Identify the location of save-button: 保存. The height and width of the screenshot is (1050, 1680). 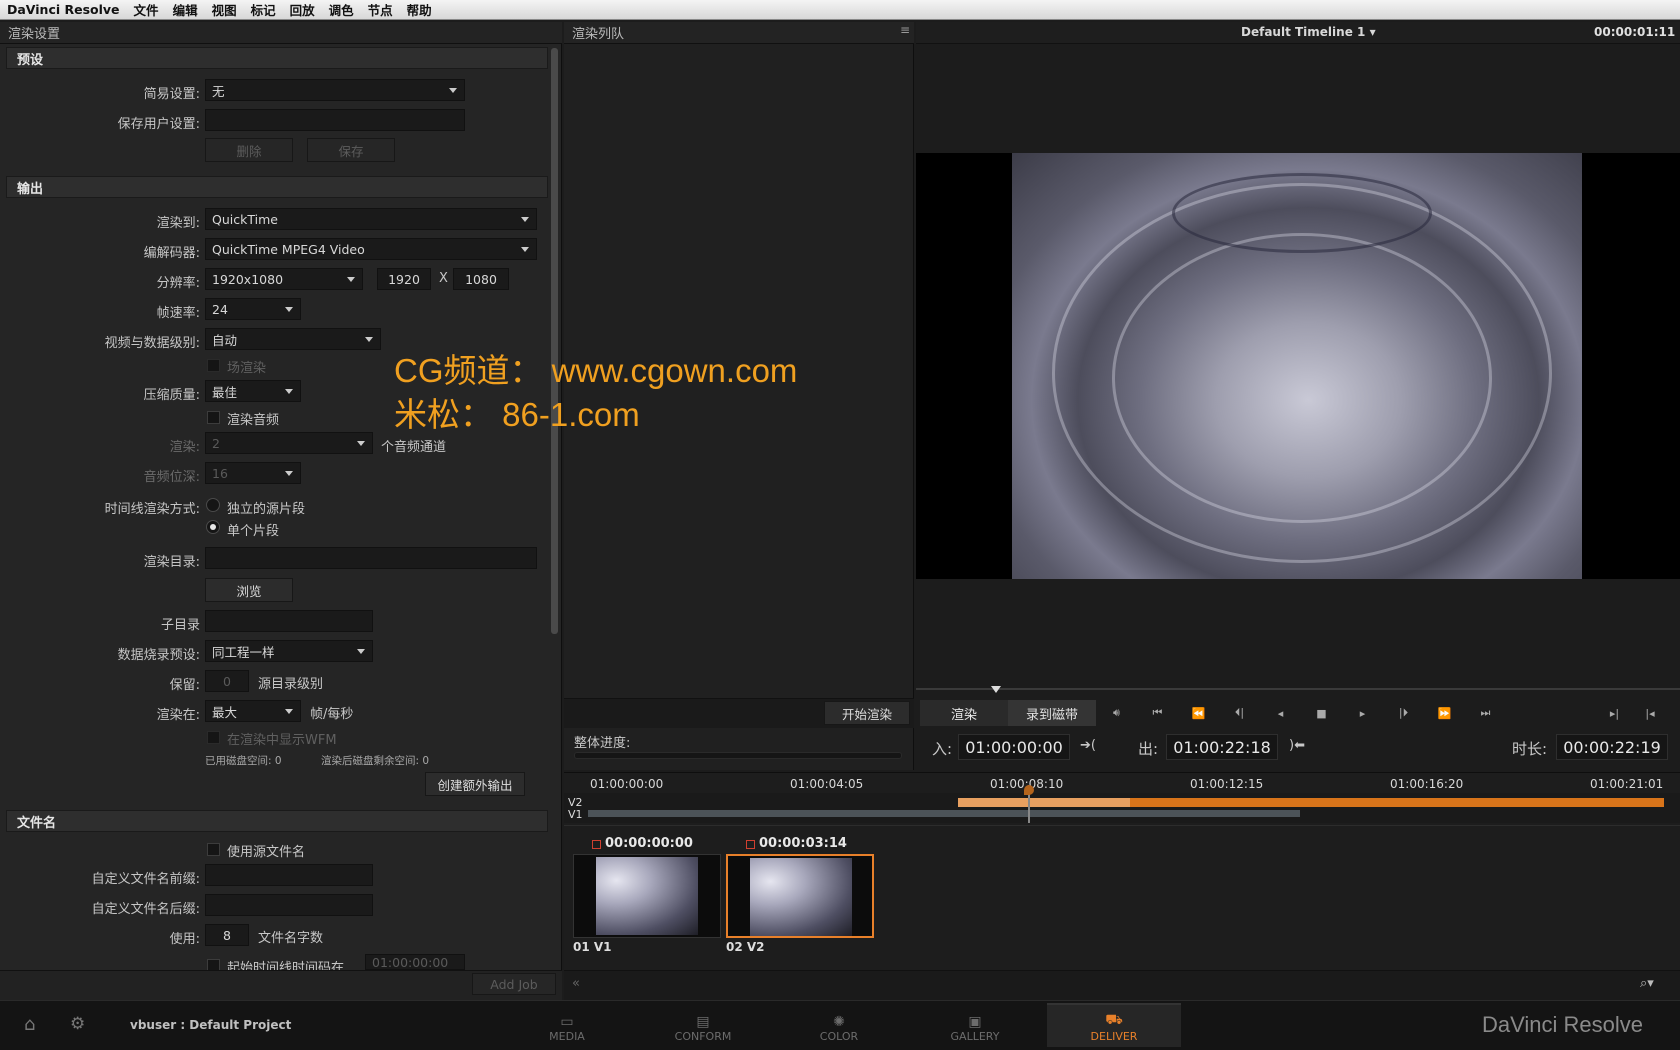
(351, 150).